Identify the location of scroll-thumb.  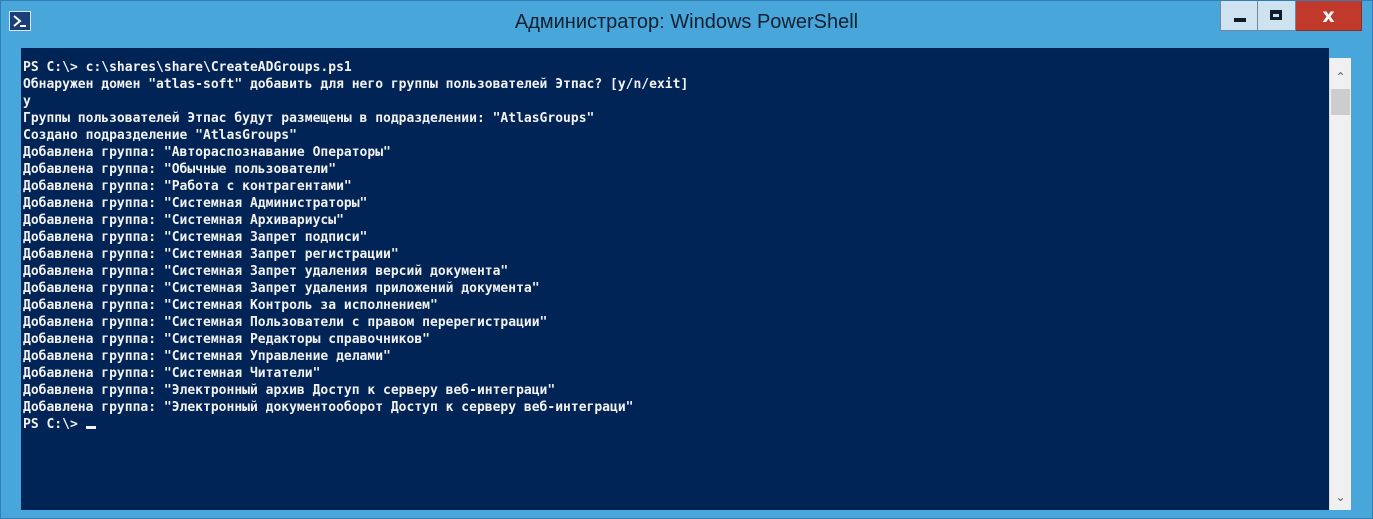
(1340, 102).